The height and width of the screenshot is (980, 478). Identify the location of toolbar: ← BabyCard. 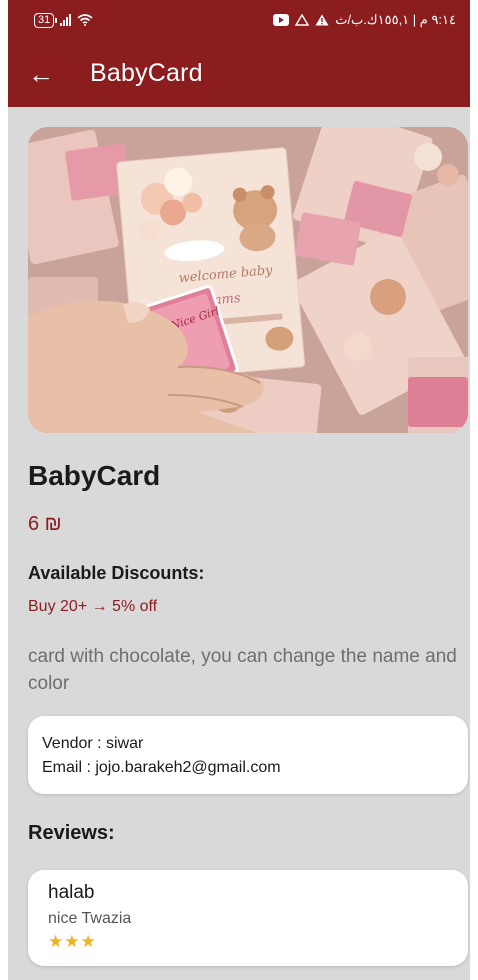
(239, 73).